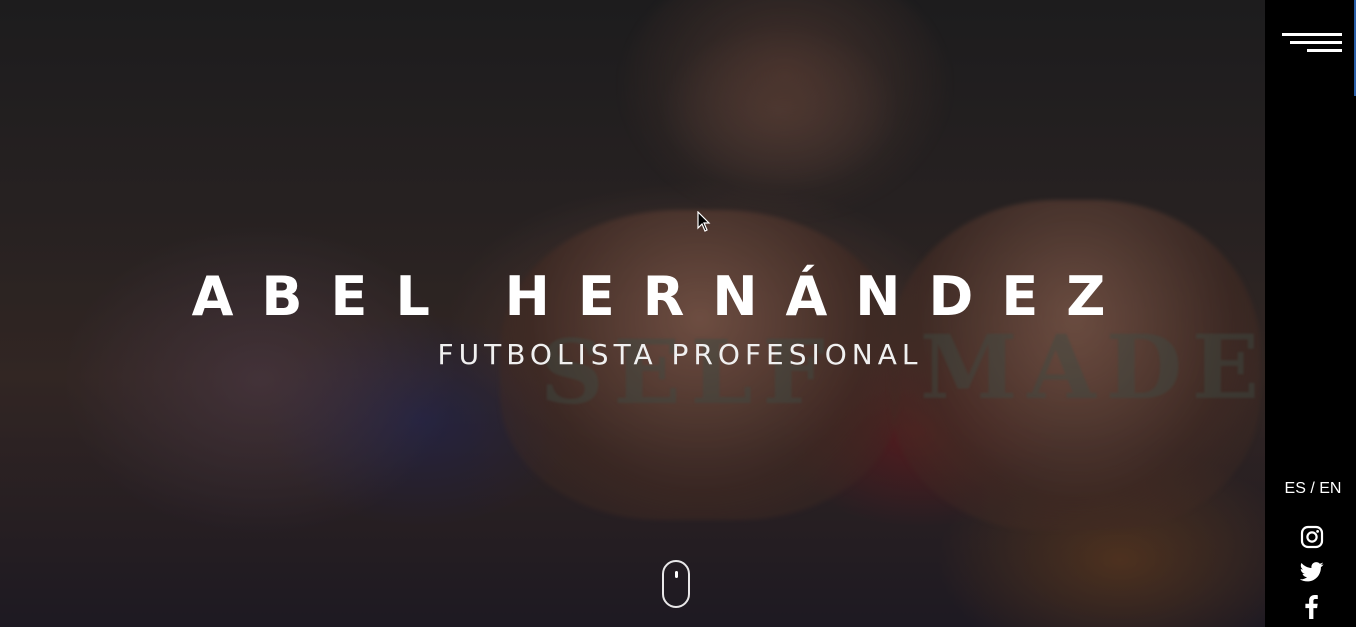 This screenshot has width=1356, height=627. Describe the element at coordinates (1313, 538) in the screenshot. I see `instagram-icon` at that location.